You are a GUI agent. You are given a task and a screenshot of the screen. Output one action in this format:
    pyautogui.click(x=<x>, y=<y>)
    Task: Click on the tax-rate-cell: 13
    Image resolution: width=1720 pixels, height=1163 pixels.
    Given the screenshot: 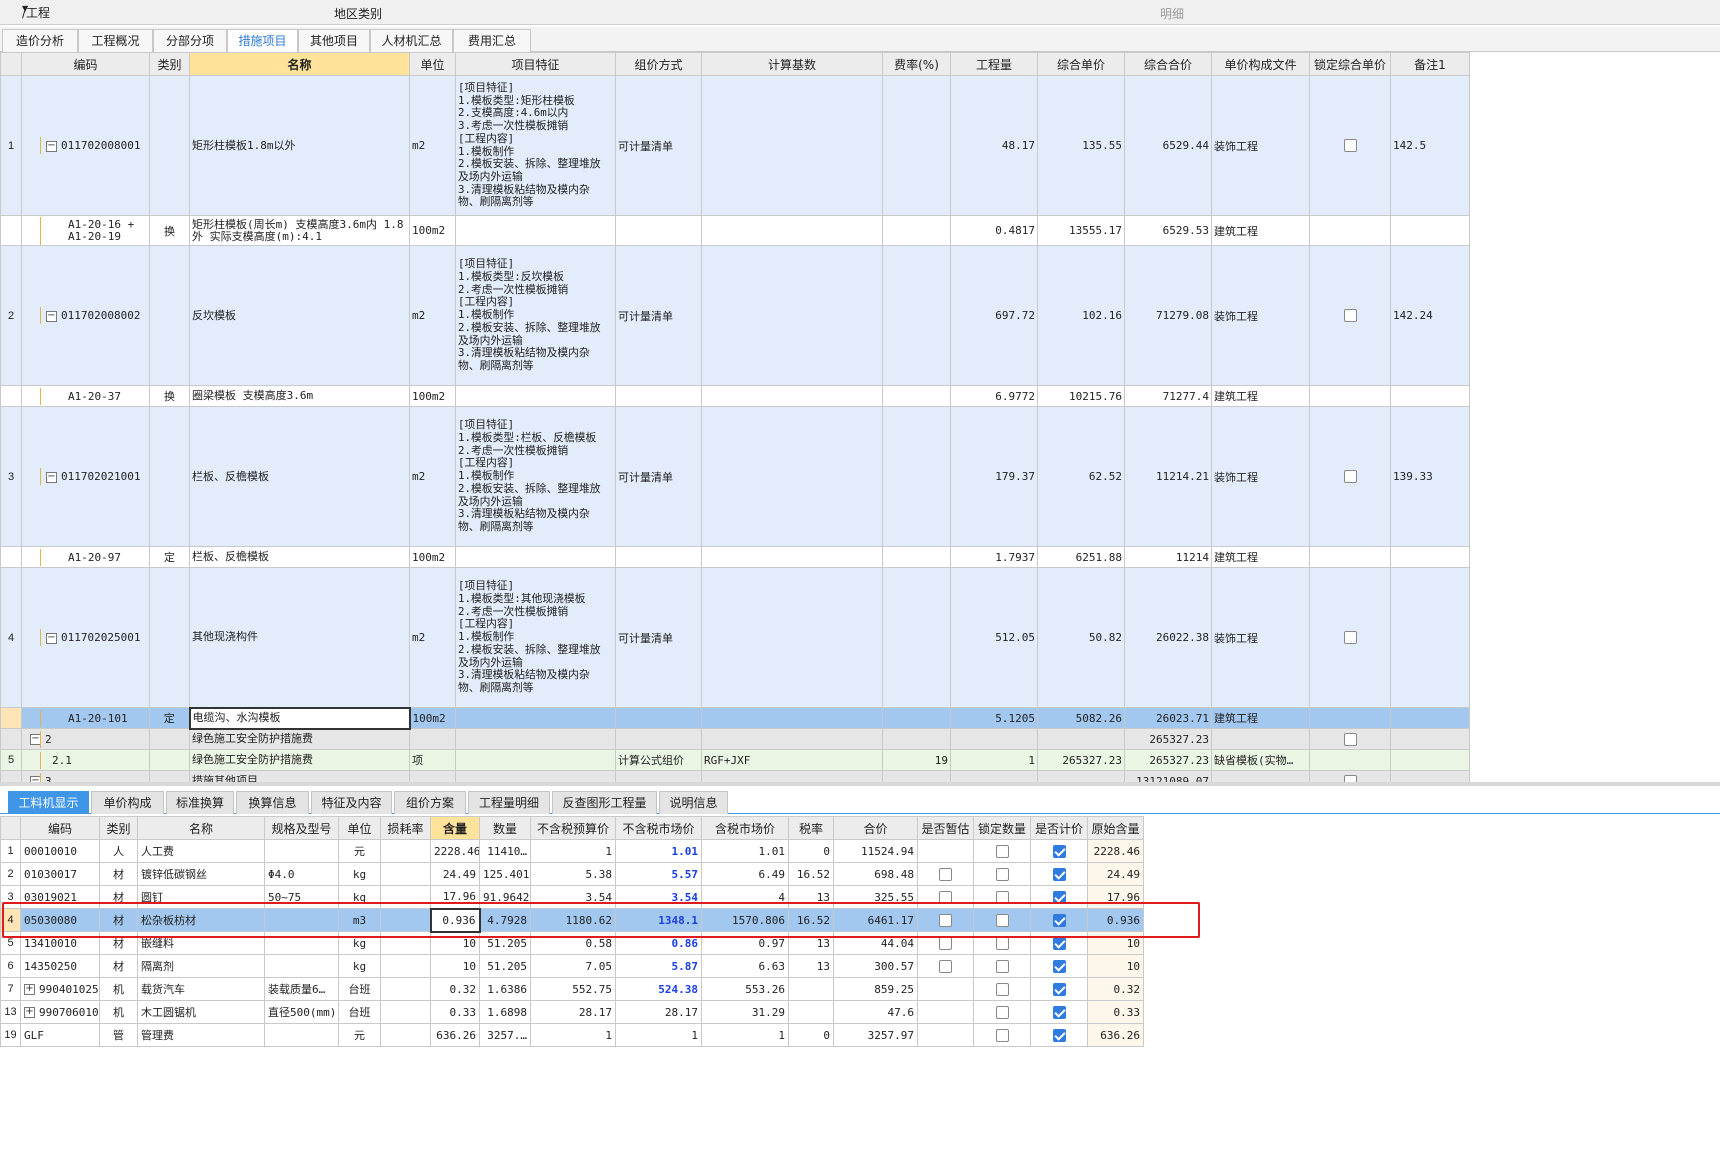 What is the action you would take?
    pyautogui.click(x=811, y=966)
    